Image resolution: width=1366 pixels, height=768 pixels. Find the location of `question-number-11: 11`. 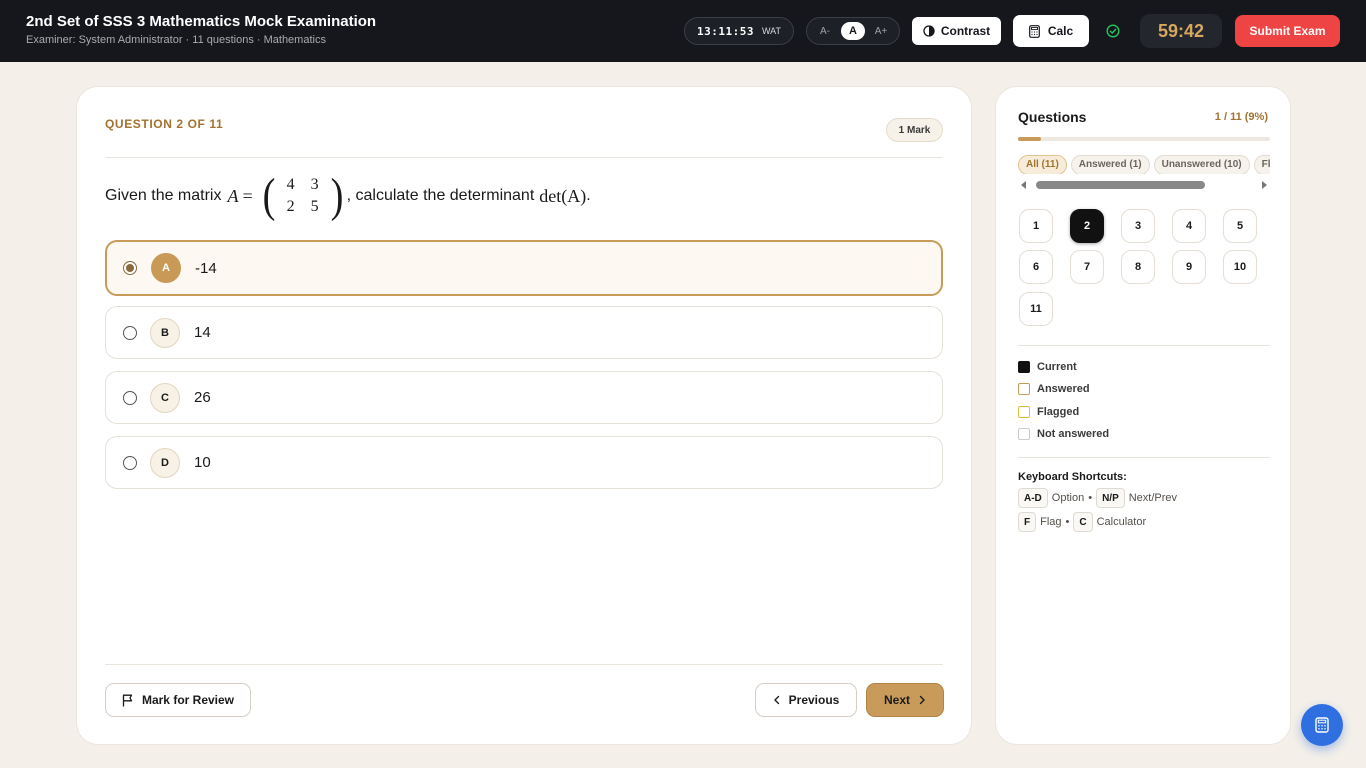

question-number-11: 11 is located at coordinates (1036, 309).